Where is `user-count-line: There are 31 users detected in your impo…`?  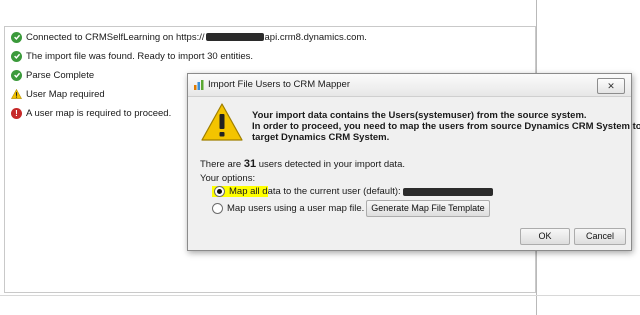
user-count-line: There are 31 users detected in your impo… is located at coordinates (302, 164).